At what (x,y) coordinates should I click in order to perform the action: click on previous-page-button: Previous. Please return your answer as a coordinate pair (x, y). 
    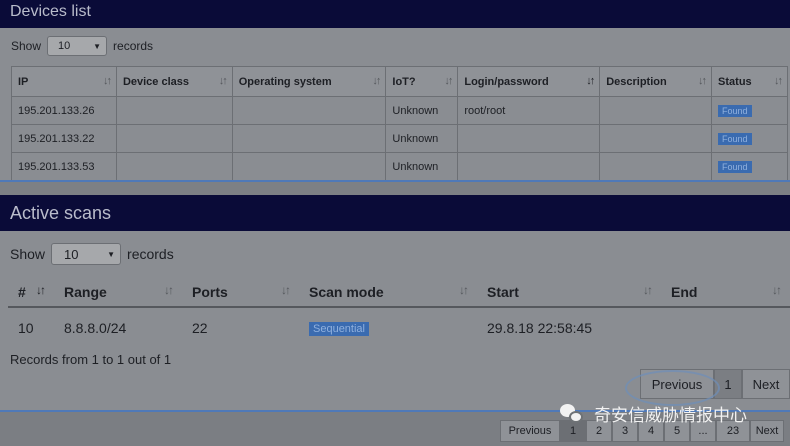
    Looking at the image, I should click on (530, 431).